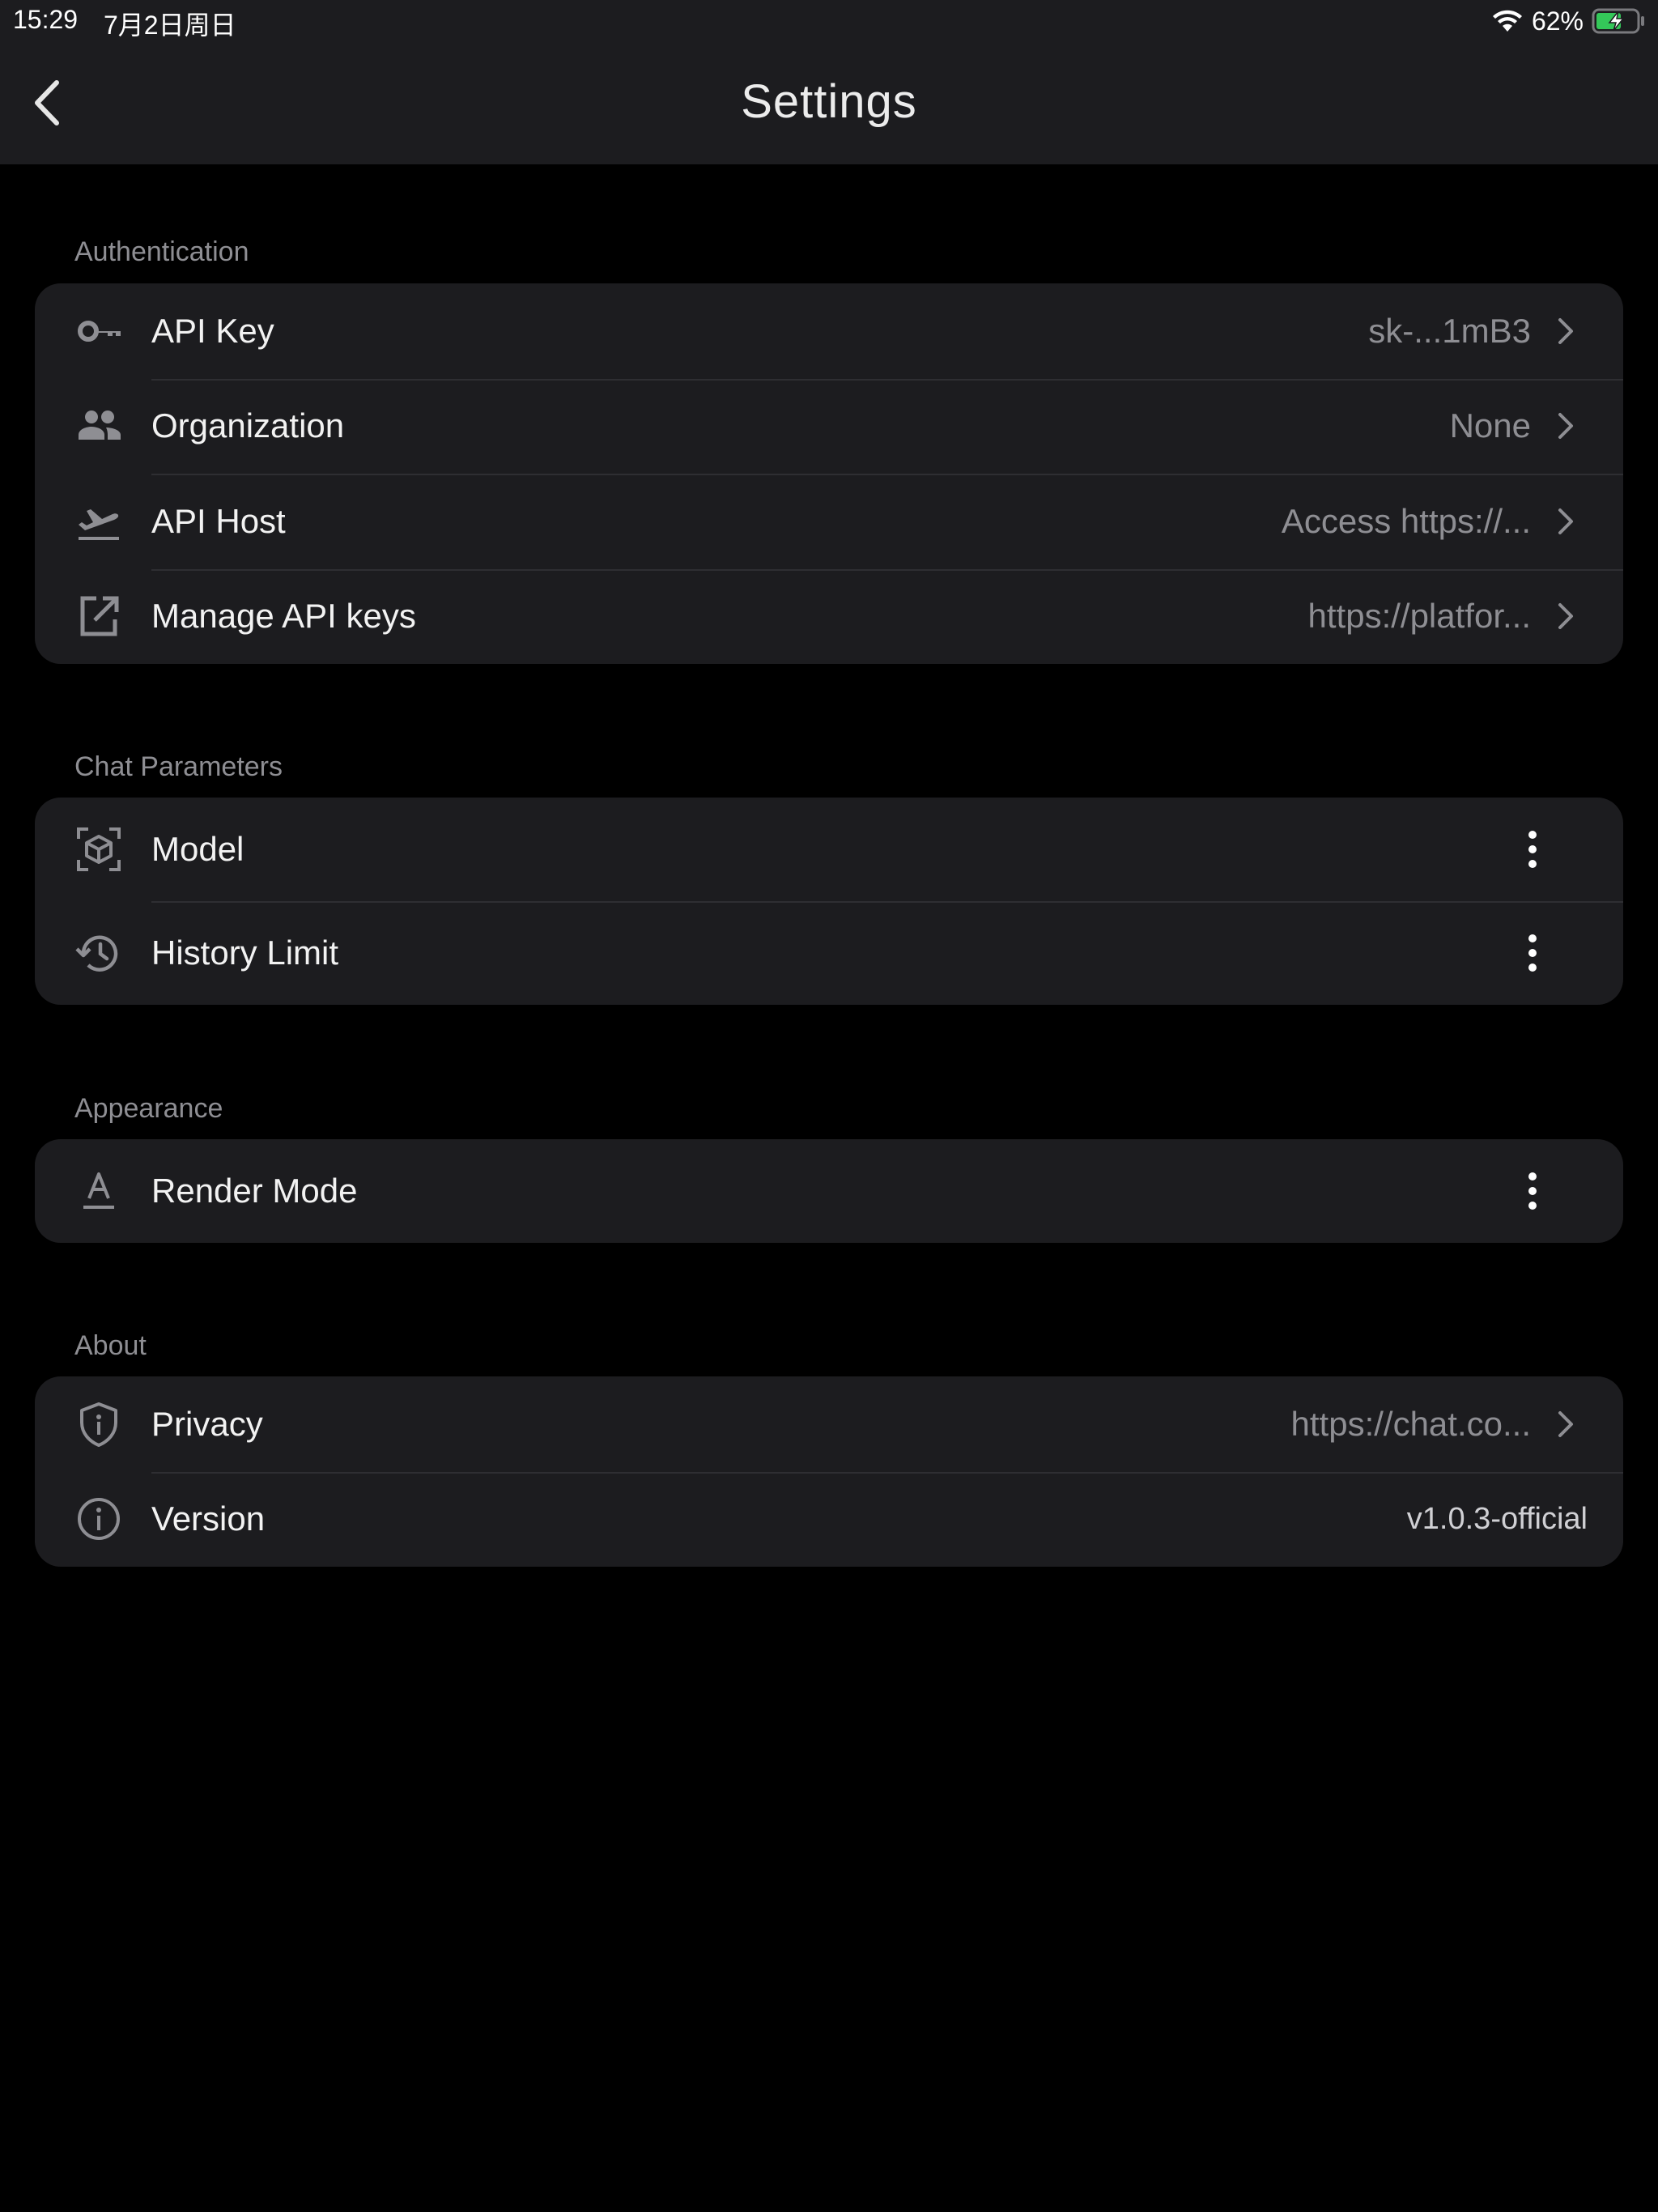  Describe the element at coordinates (1490, 426) in the screenshot. I see `row-value: None` at that location.